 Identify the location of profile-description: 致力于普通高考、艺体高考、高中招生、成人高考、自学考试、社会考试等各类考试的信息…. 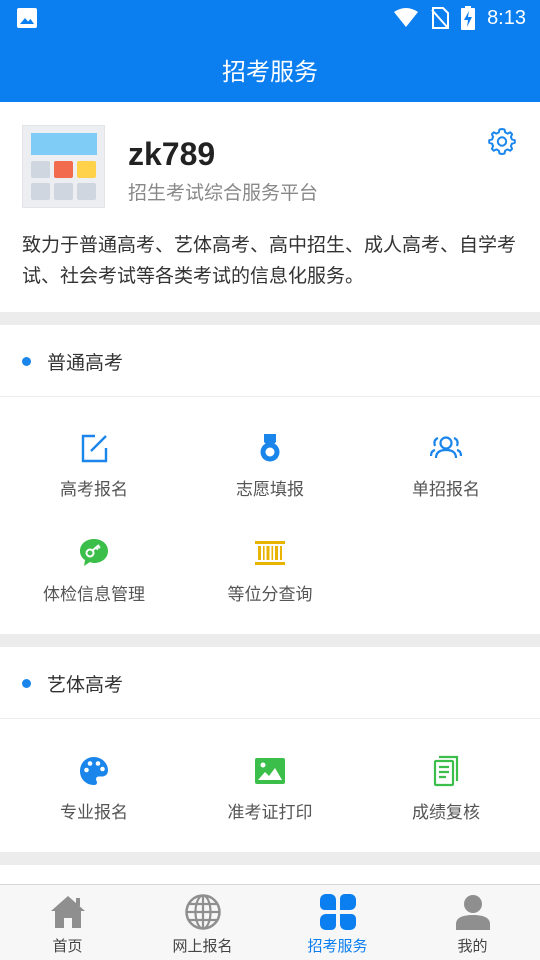
(269, 260).